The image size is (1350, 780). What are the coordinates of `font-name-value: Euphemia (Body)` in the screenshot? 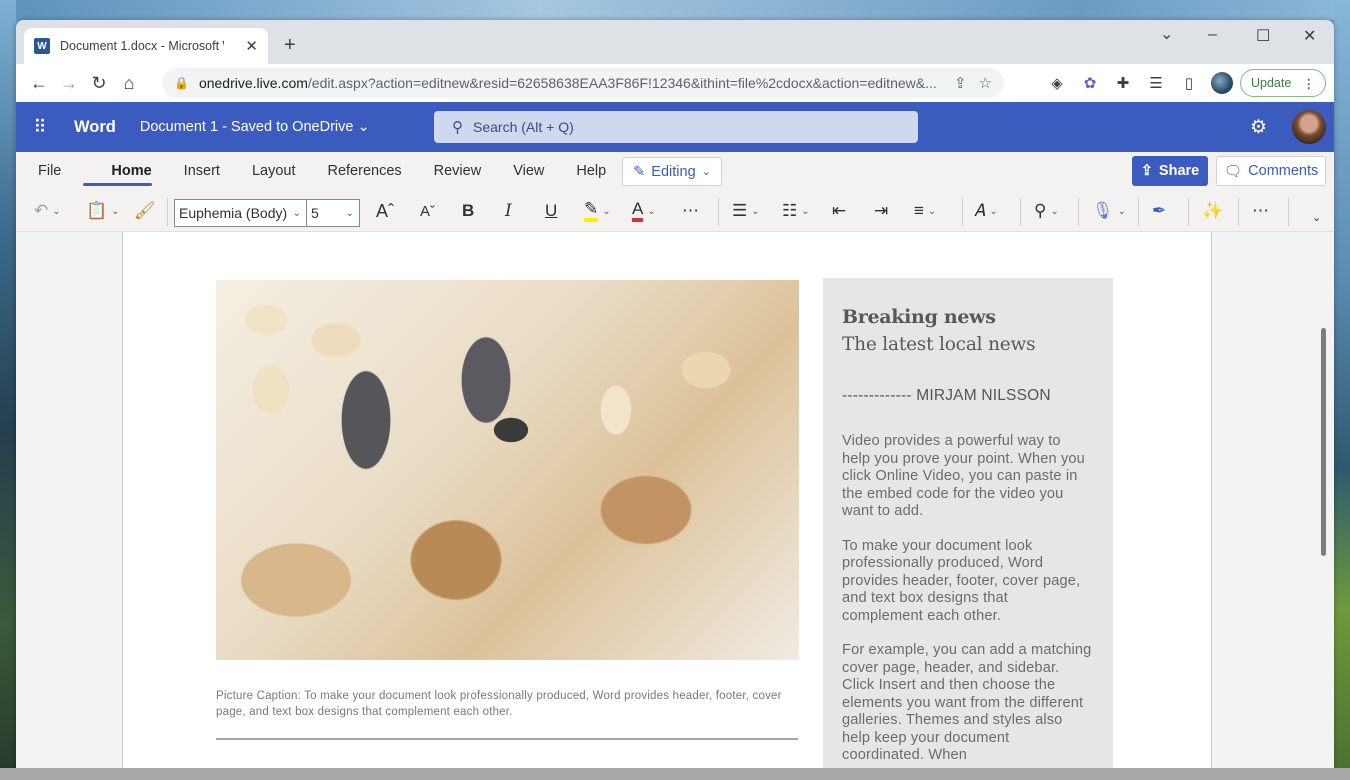 It's located at (233, 213).